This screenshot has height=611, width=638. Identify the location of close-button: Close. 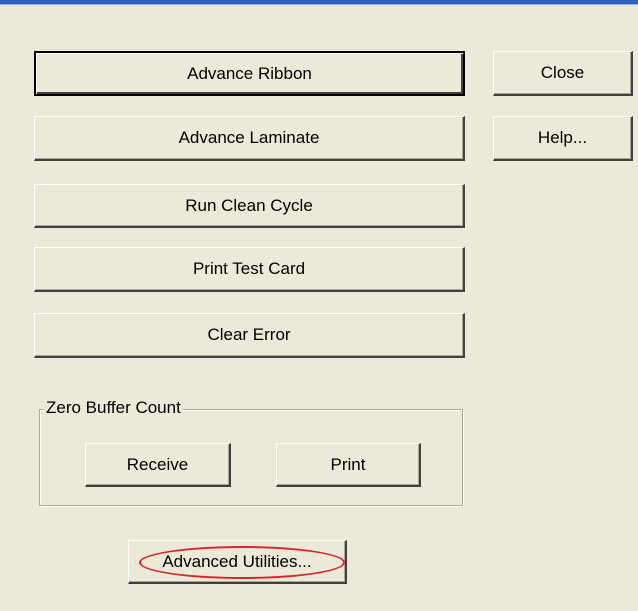
(563, 73).